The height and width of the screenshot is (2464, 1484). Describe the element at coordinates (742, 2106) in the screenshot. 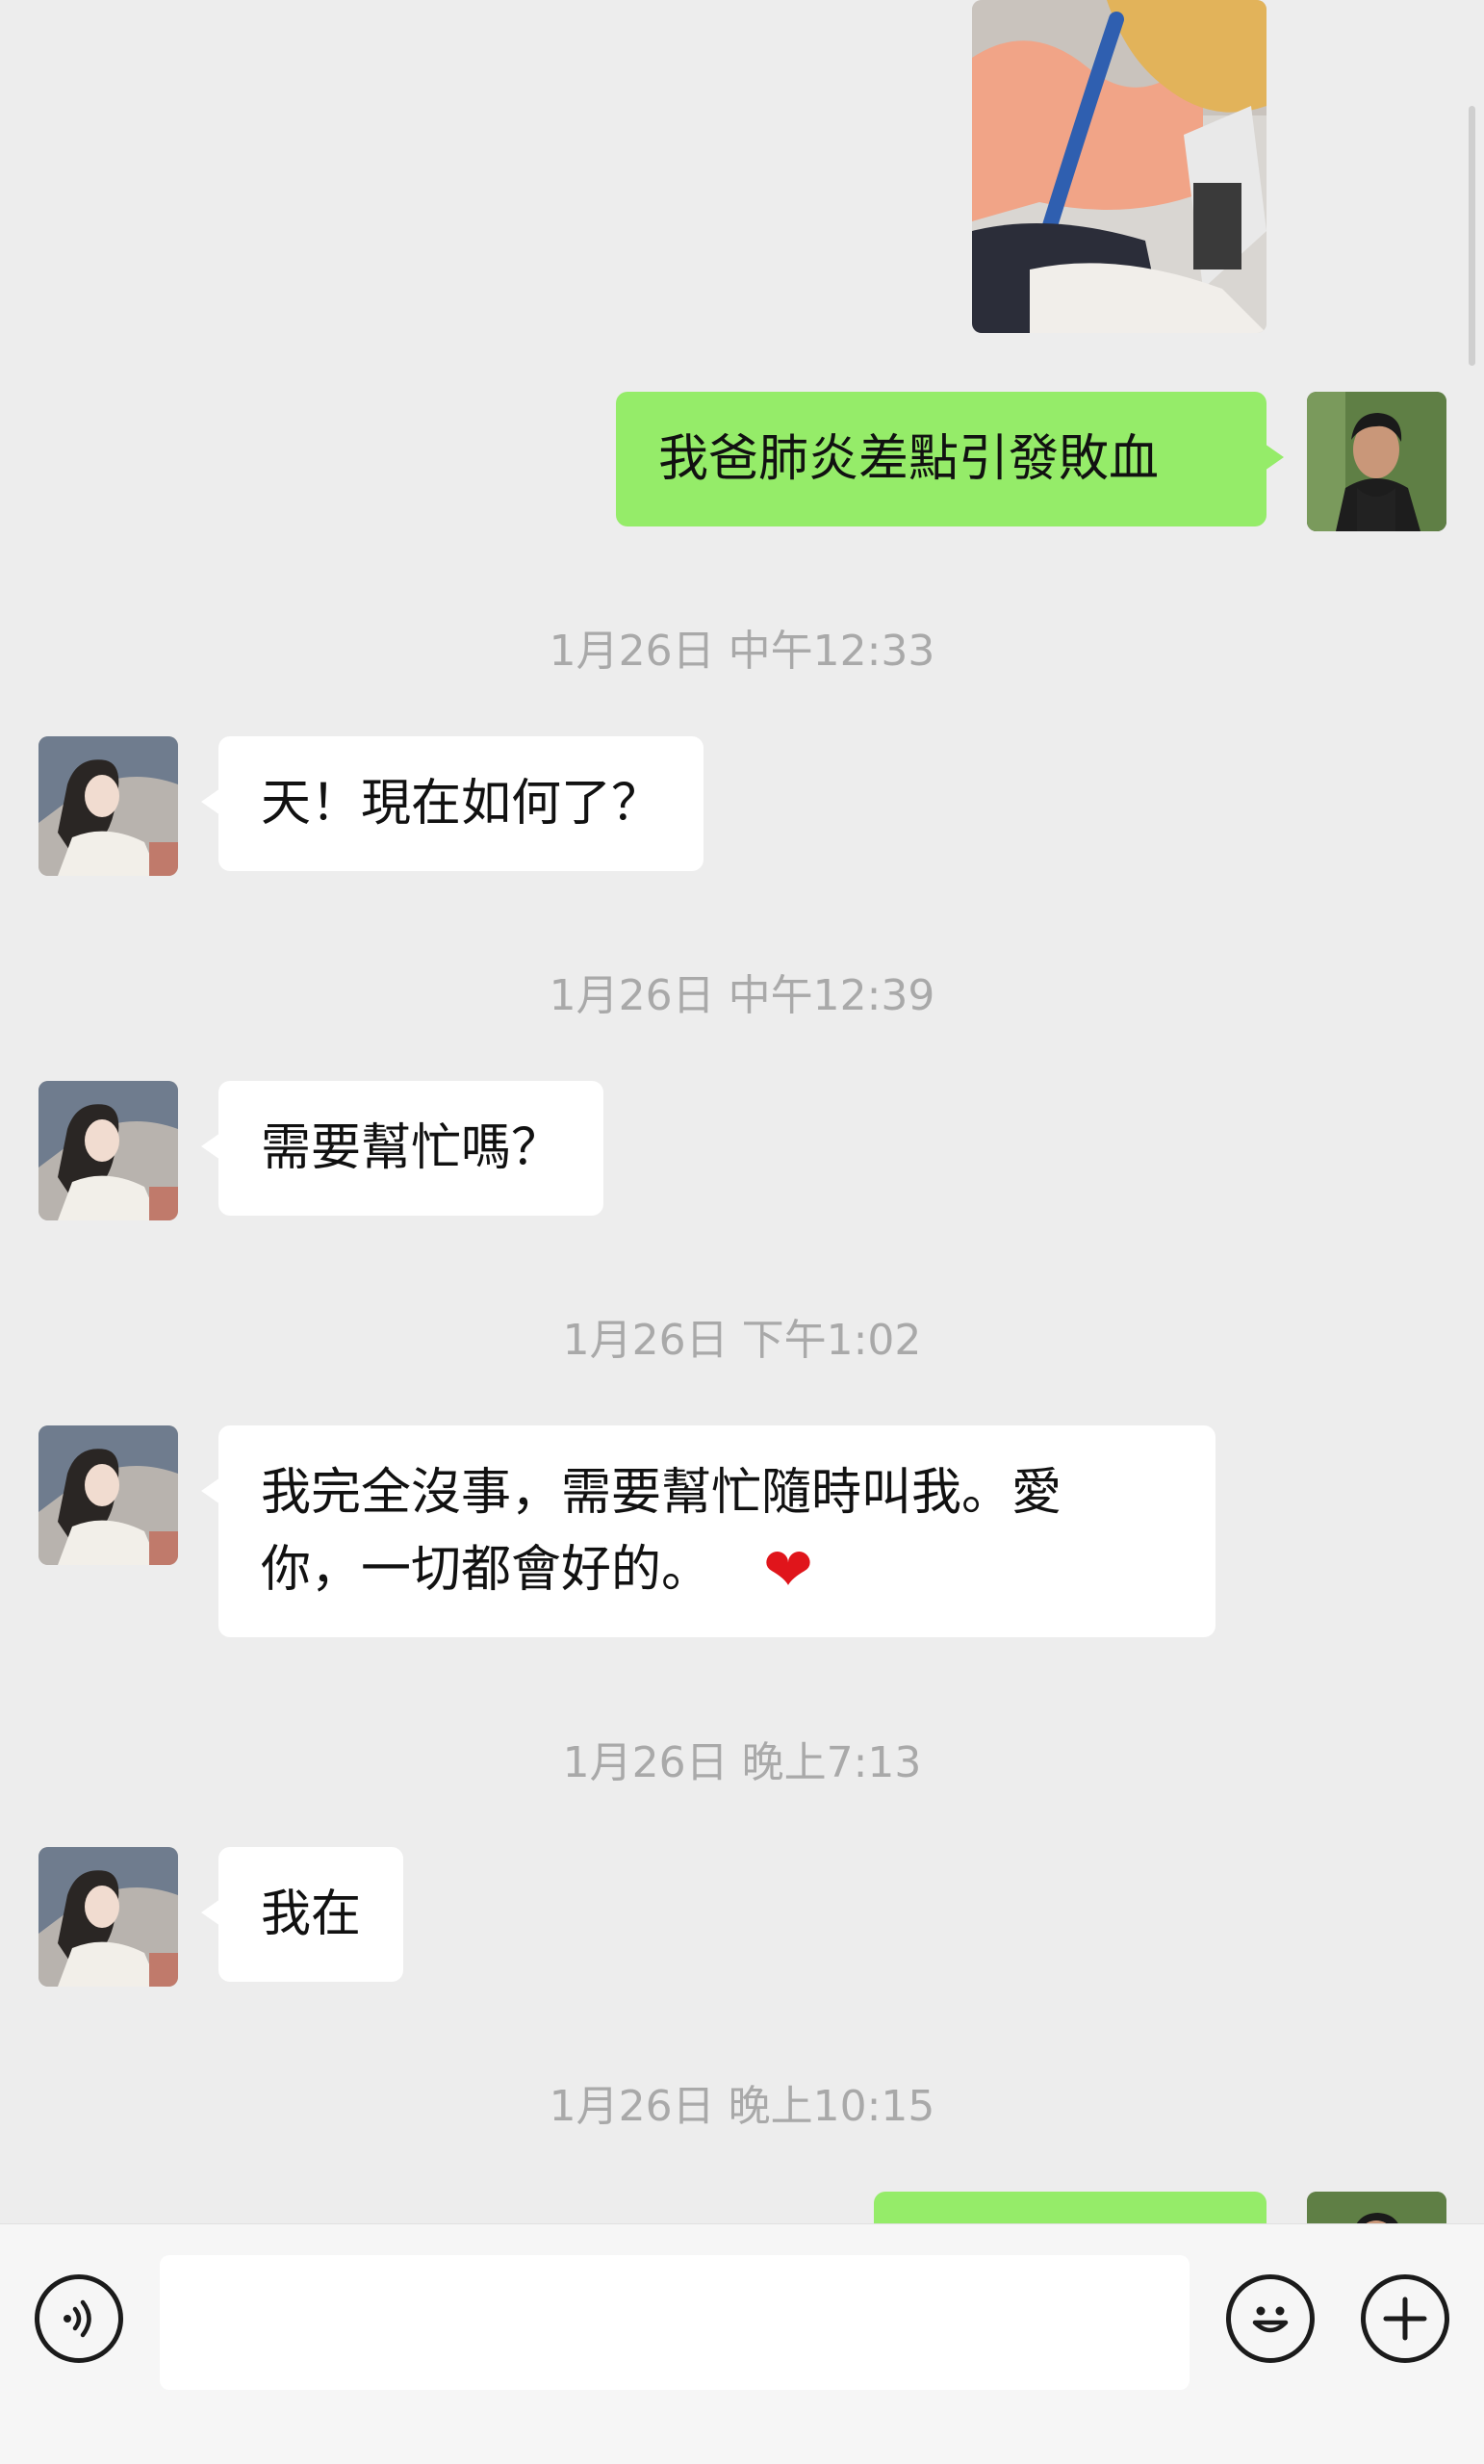

I see `timestamp: 1月26日 晚上10:15` at that location.